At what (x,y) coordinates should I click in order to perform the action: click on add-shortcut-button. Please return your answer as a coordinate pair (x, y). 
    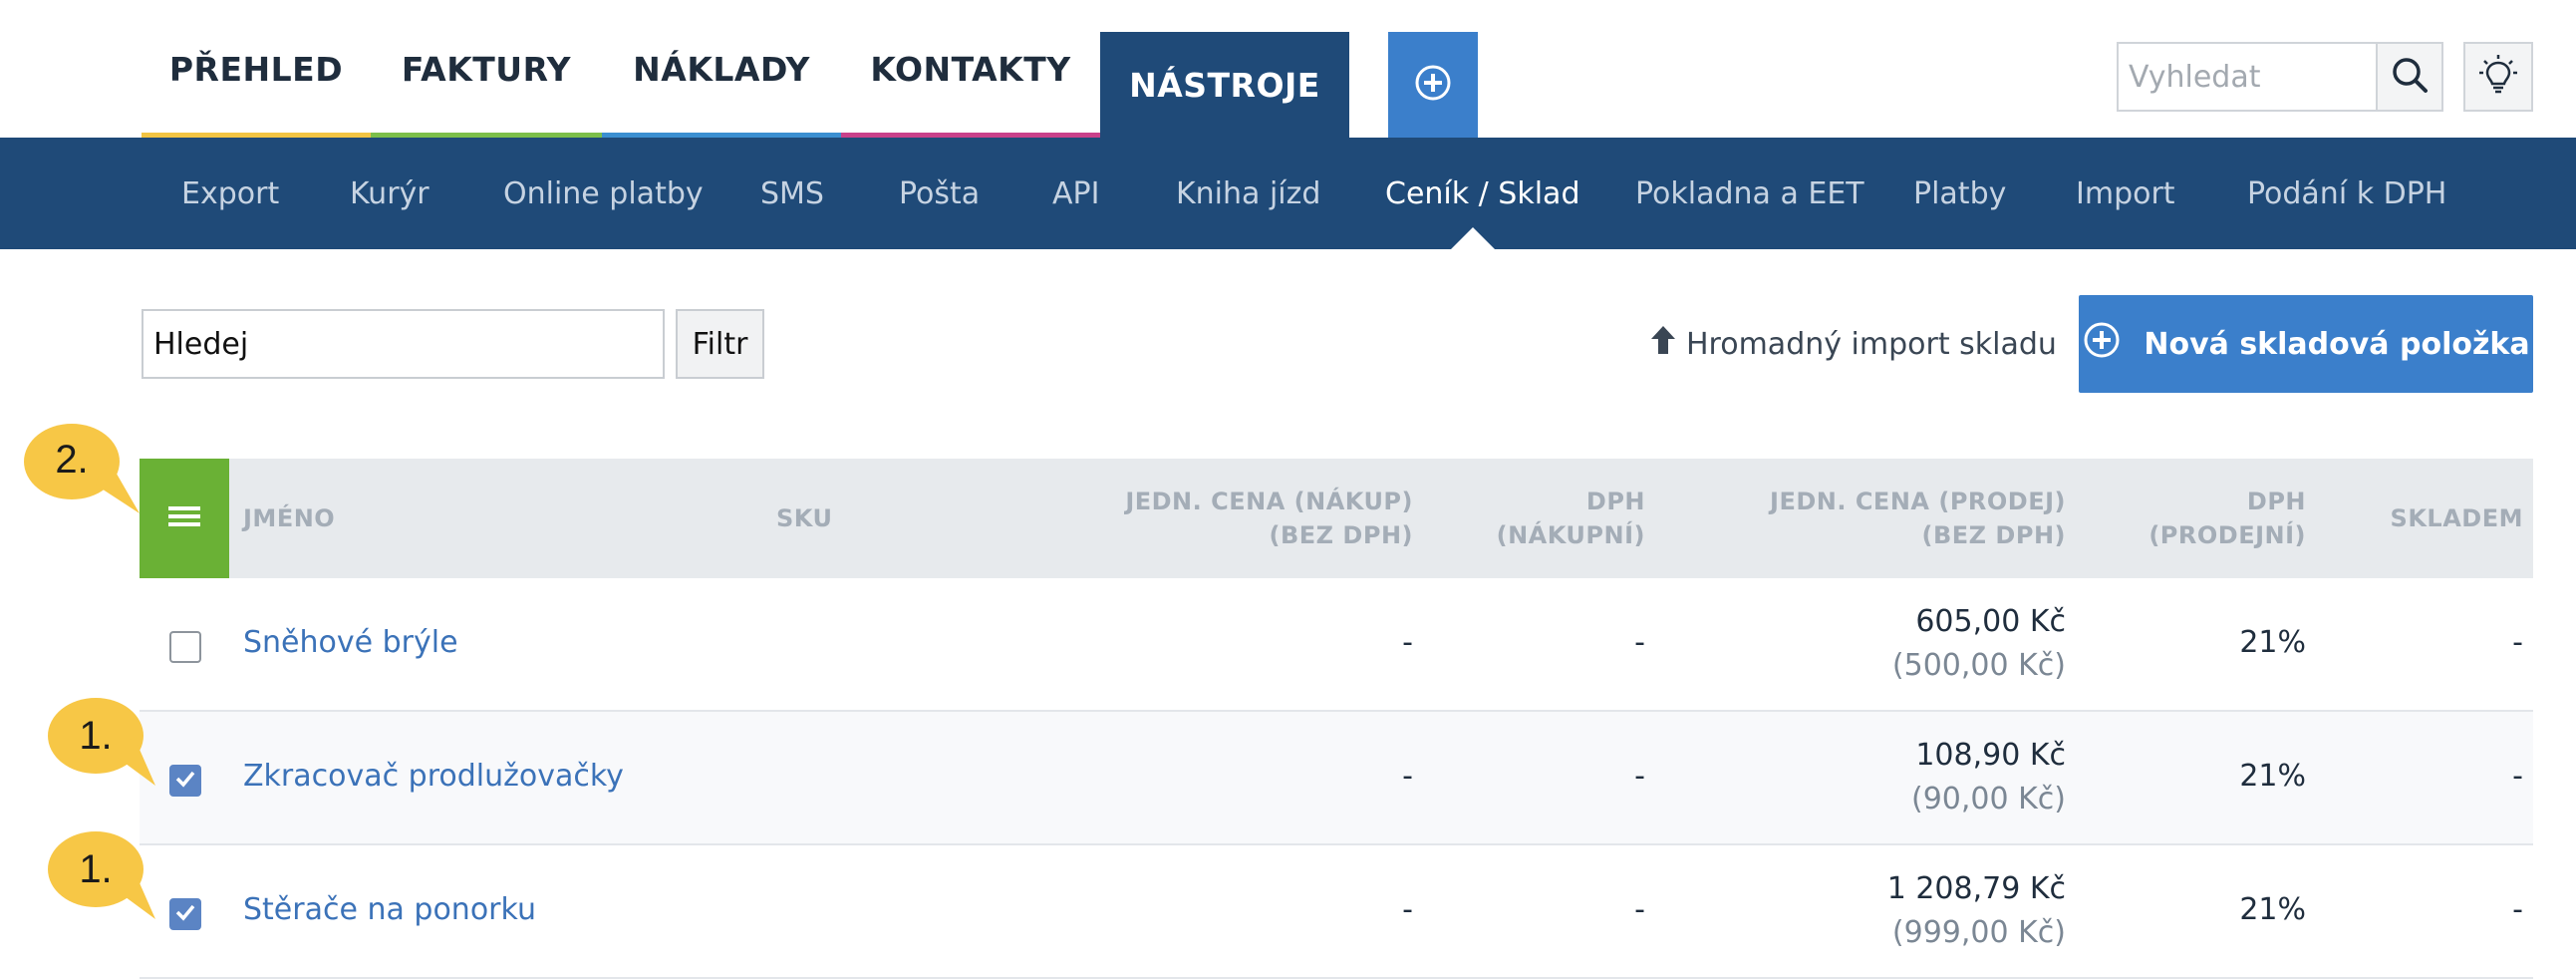
    Looking at the image, I should click on (1433, 85).